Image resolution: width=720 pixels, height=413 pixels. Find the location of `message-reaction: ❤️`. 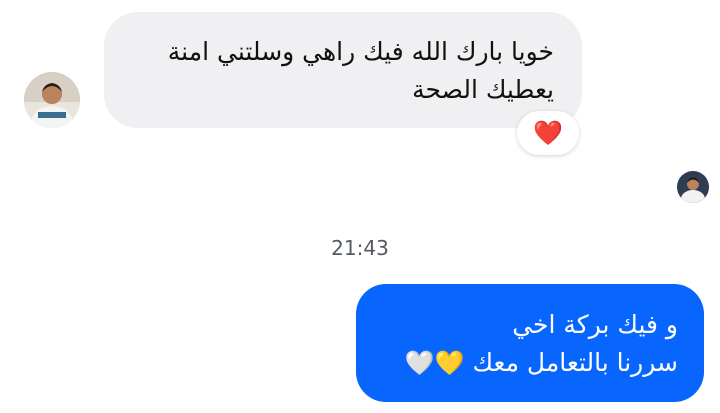

message-reaction: ❤️ is located at coordinates (548, 133).